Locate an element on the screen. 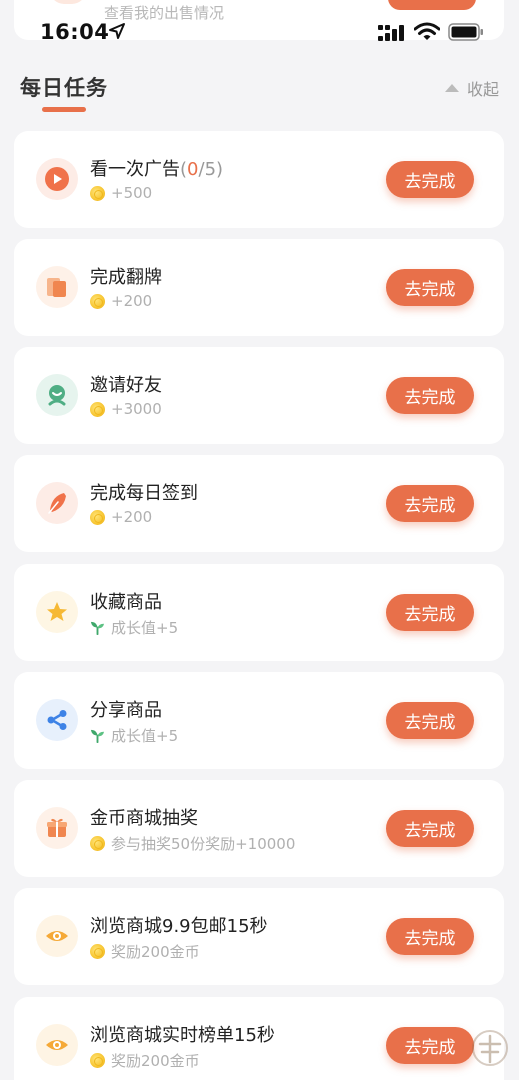 This screenshot has width=519, height=1080. cards-icon is located at coordinates (57, 287).